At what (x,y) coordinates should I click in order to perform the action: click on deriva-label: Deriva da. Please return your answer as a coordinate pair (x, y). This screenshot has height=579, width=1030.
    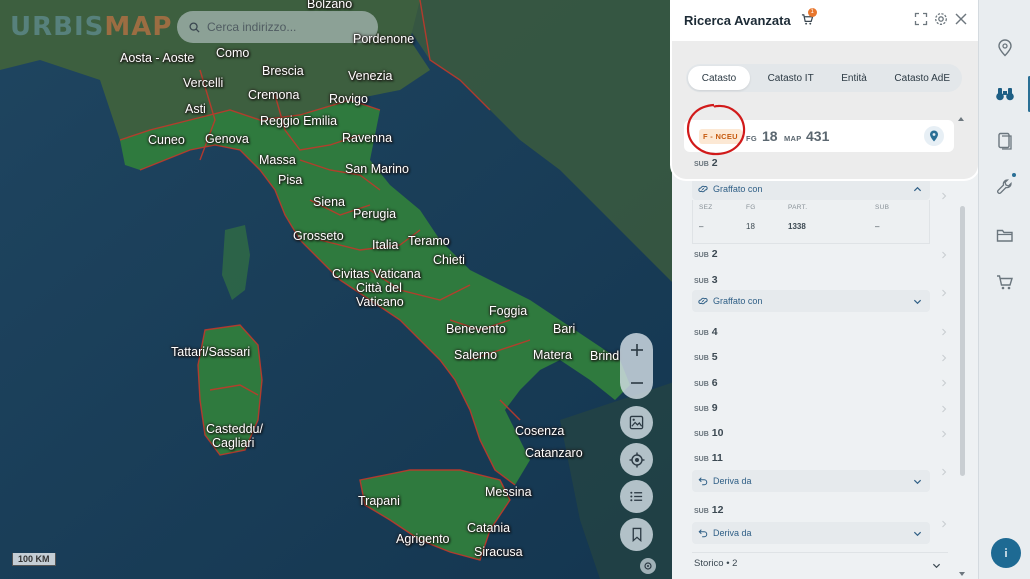
    Looking at the image, I should click on (732, 481).